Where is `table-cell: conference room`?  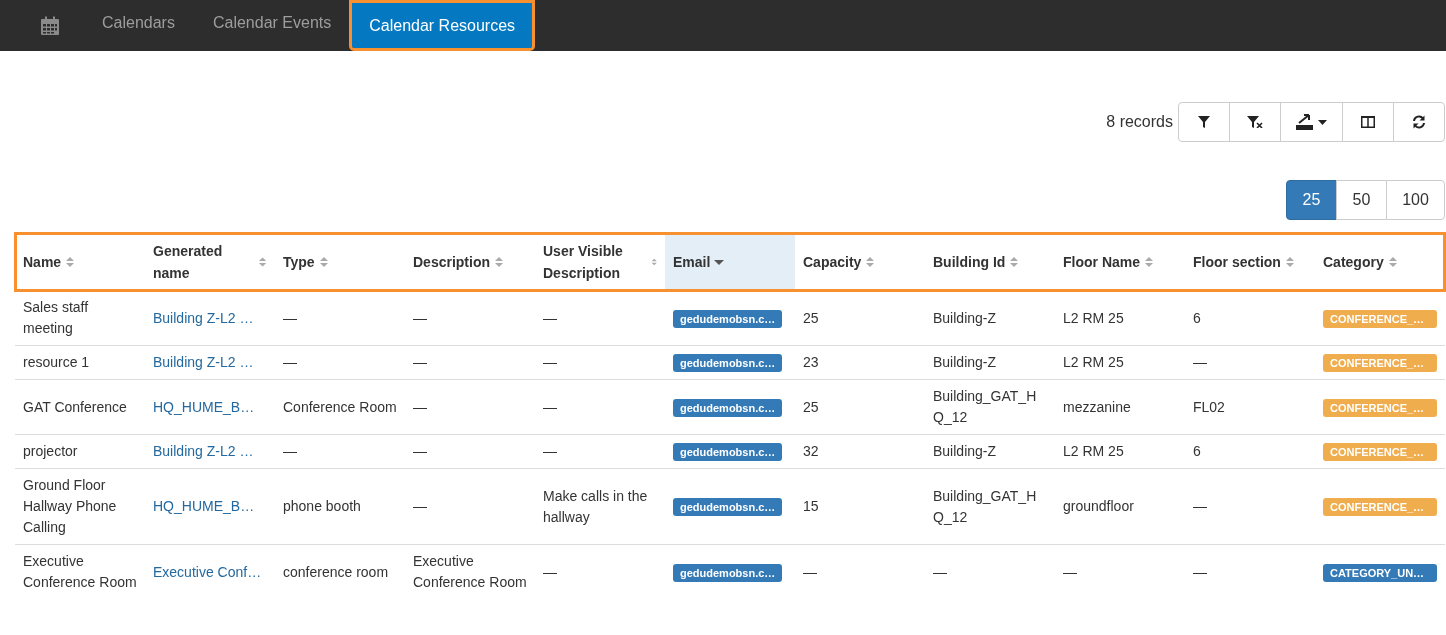
table-cell: conference room is located at coordinates (340, 571).